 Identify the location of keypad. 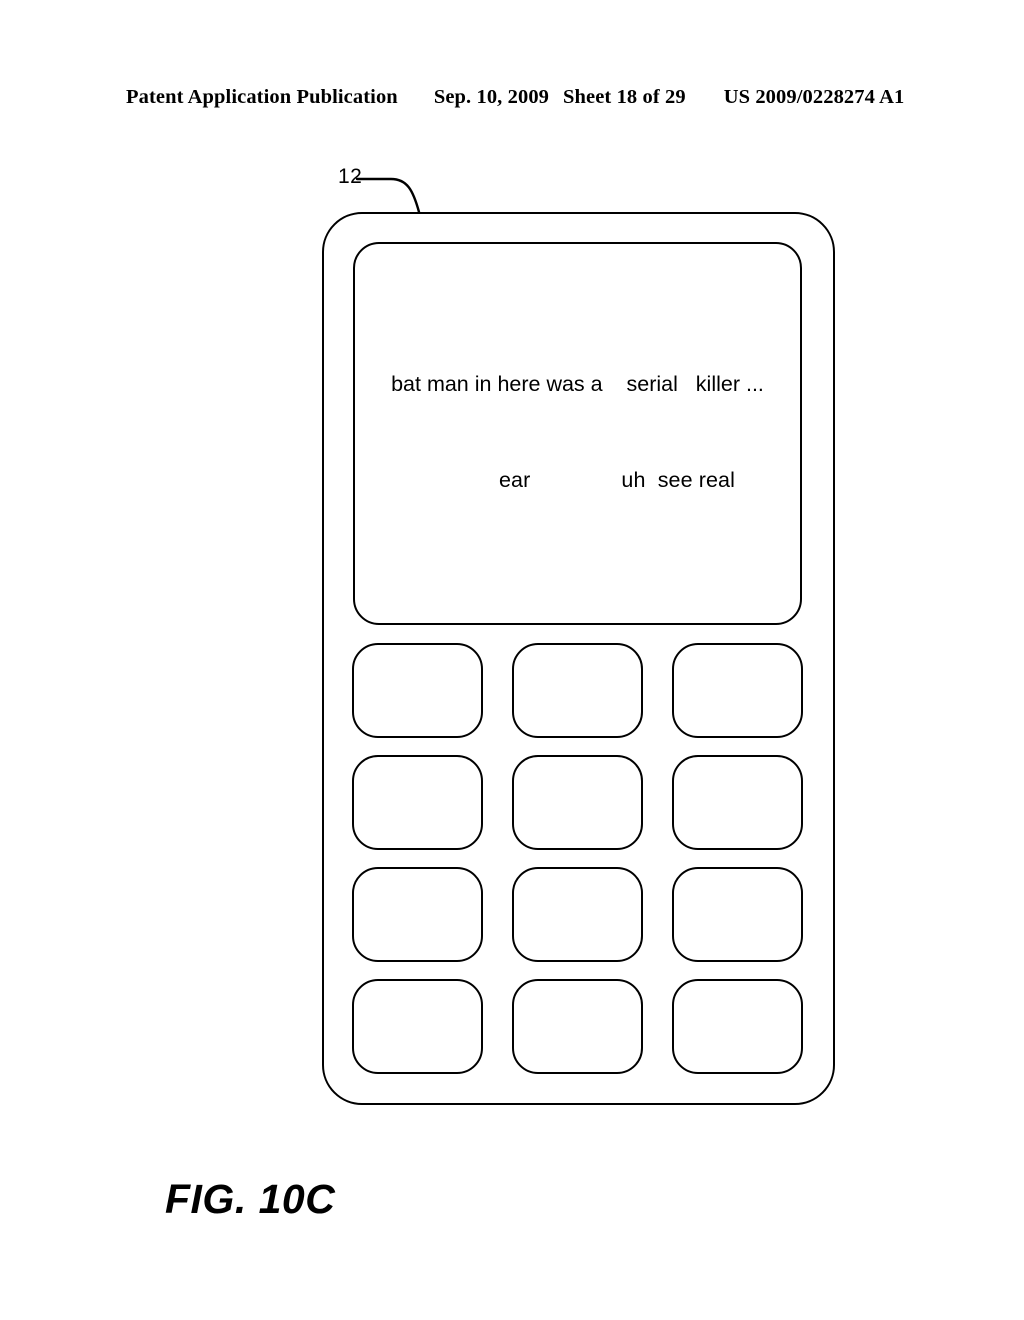
(578, 859).